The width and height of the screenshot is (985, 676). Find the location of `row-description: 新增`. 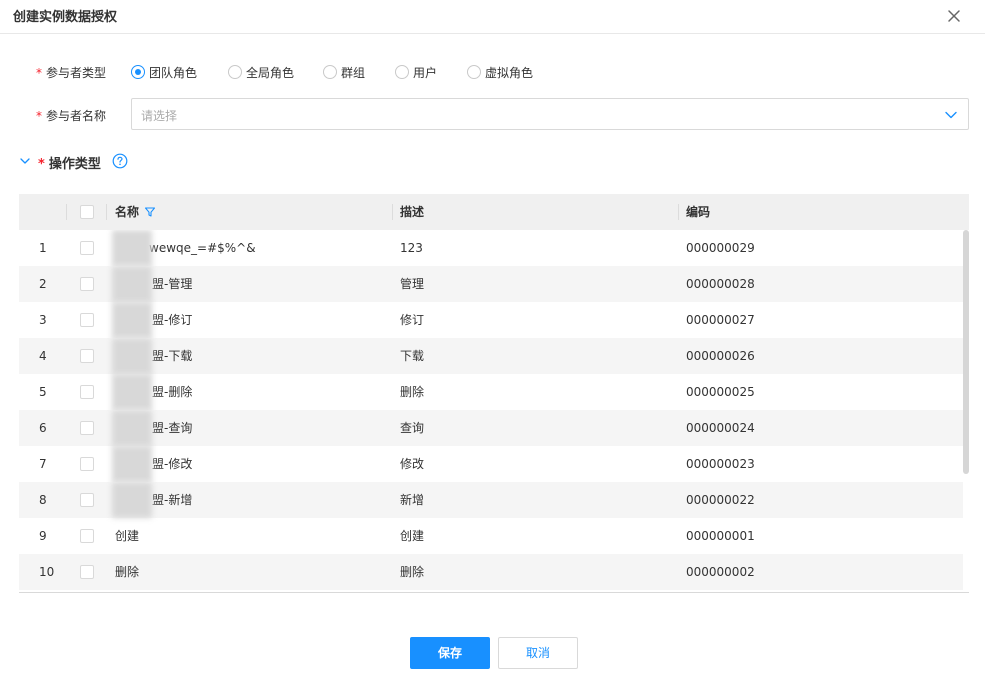

row-description: 新增 is located at coordinates (412, 500).